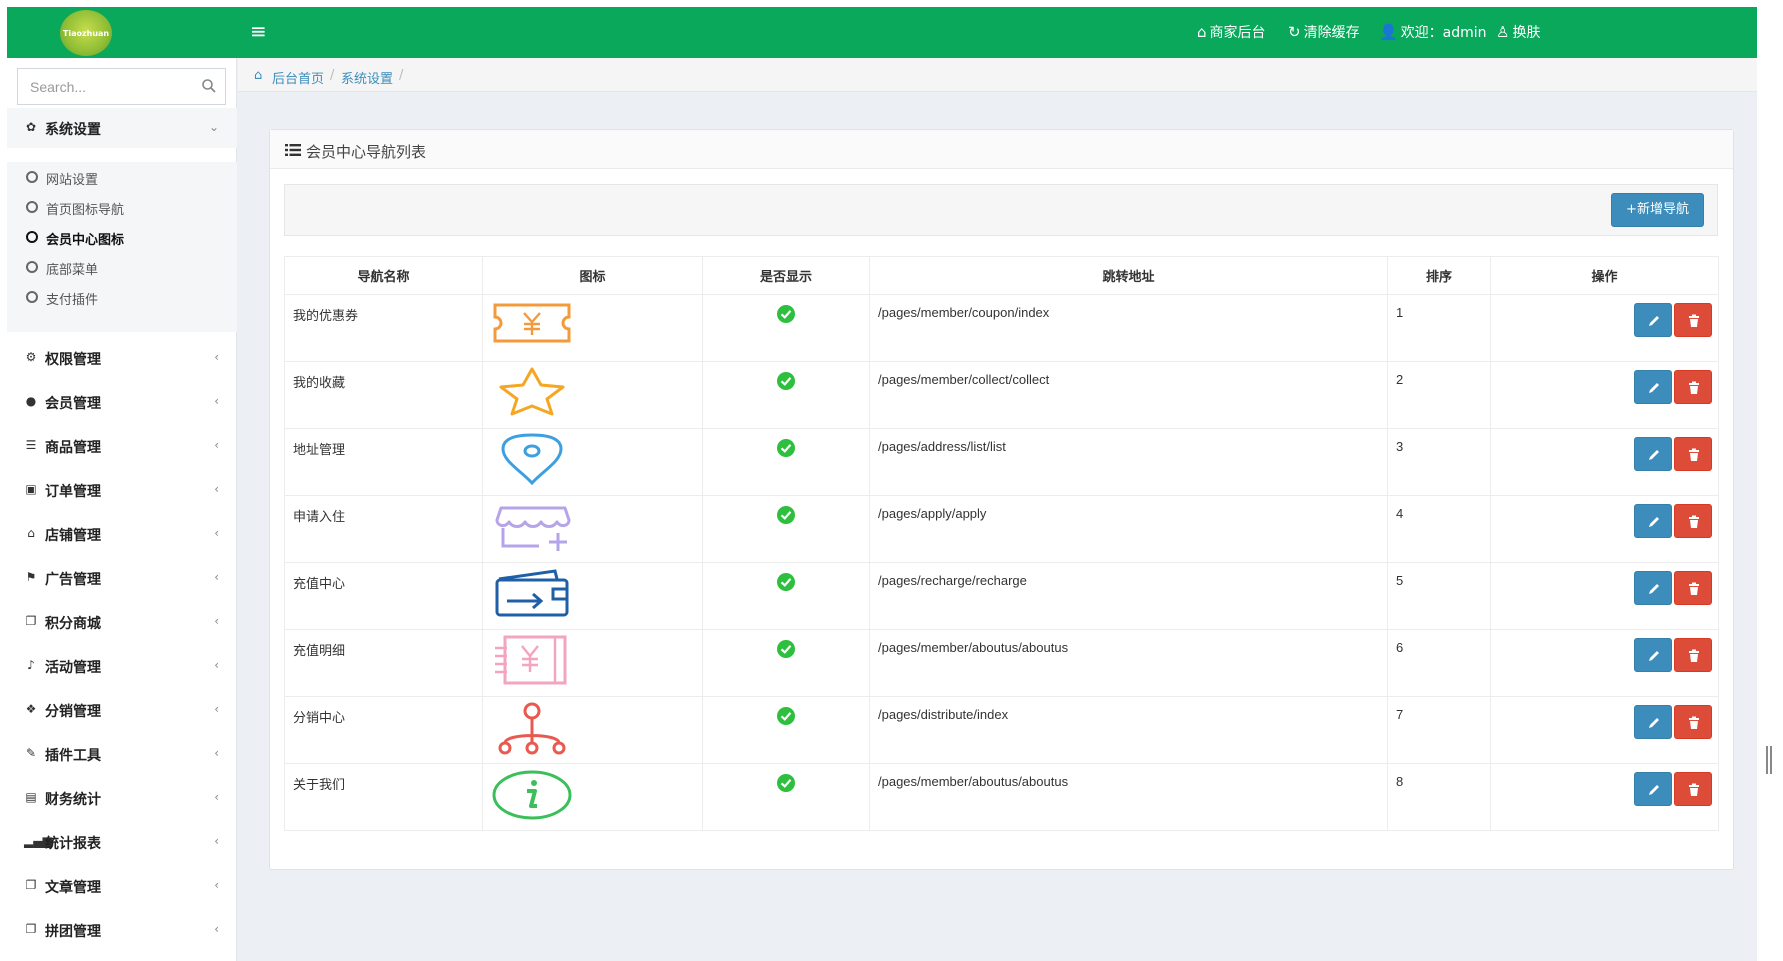  I want to click on sidebar-group-permissions: ⚙ 权限管理 ‹, so click(122, 358).